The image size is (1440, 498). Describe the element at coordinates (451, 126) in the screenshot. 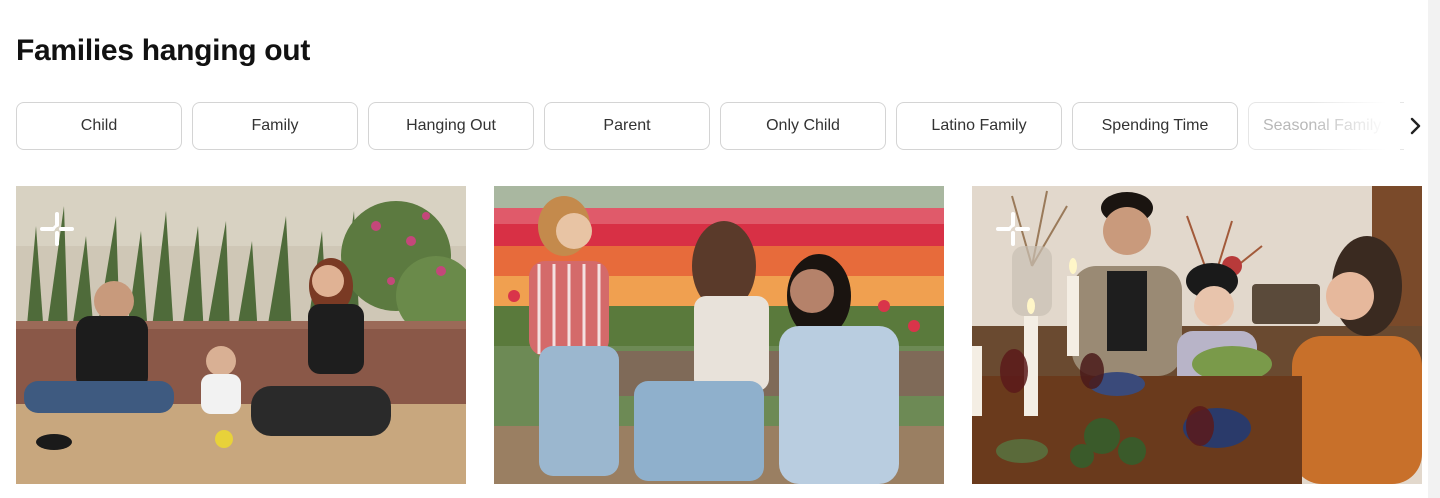

I see `chip-hanging-out: Hanging Out` at that location.